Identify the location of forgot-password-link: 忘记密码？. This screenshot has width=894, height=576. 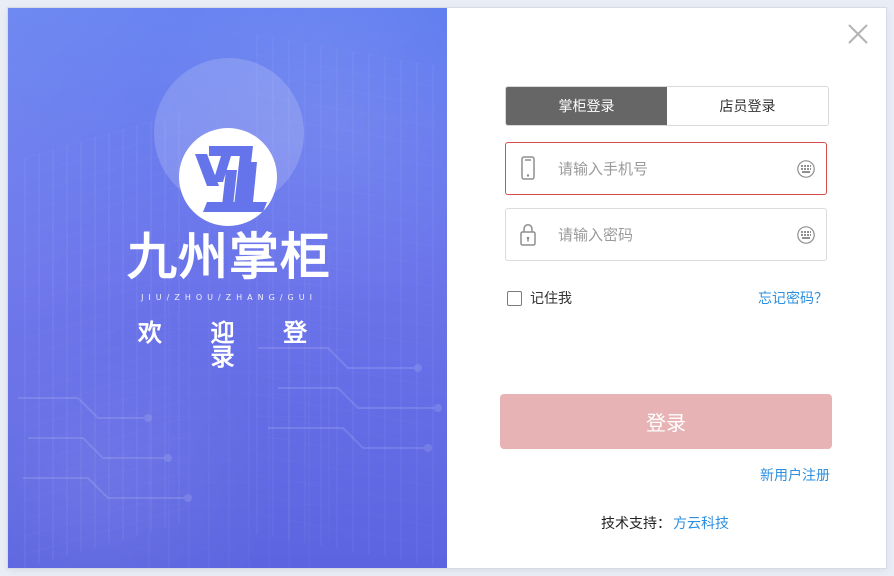
(793, 298).